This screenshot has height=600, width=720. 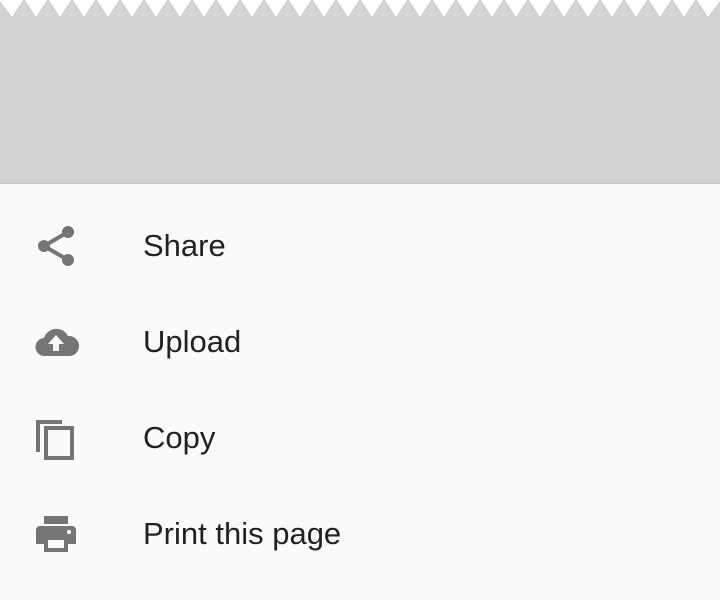 I want to click on copy-label: Copy, so click(x=179, y=437).